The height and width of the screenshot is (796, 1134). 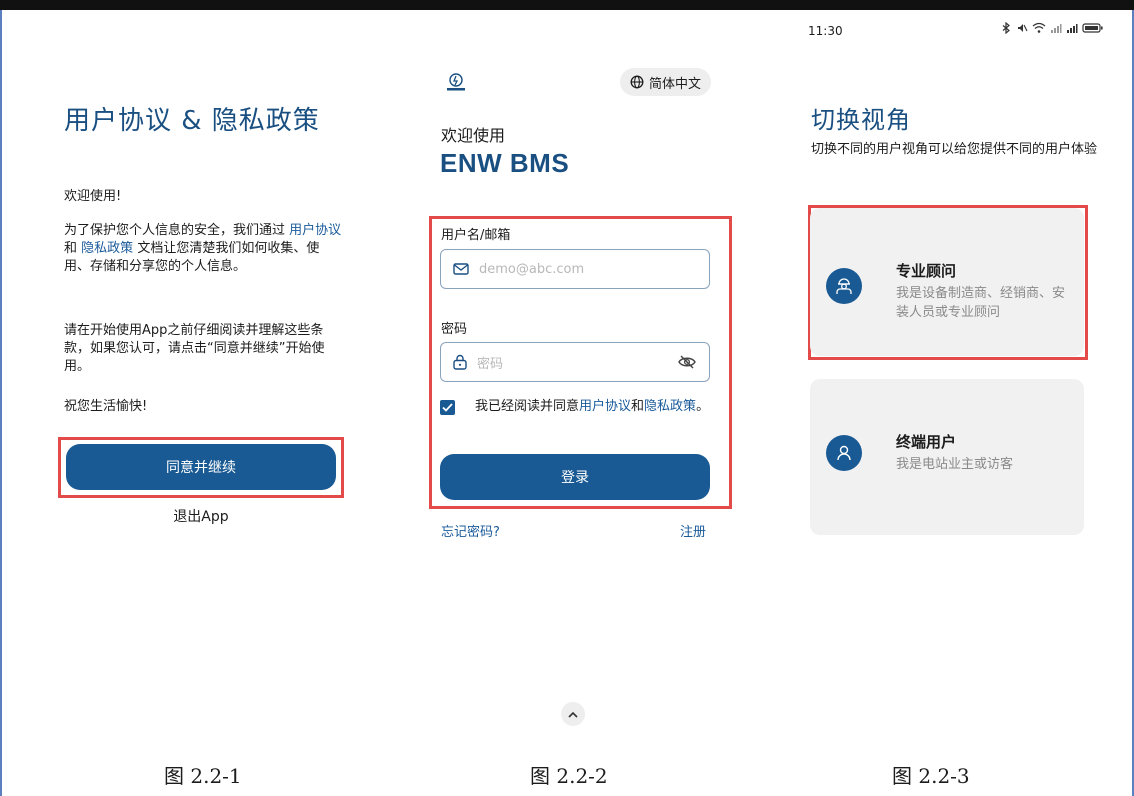 What do you see at coordinates (1039, 27) in the screenshot?
I see `wifi-icon` at bounding box center [1039, 27].